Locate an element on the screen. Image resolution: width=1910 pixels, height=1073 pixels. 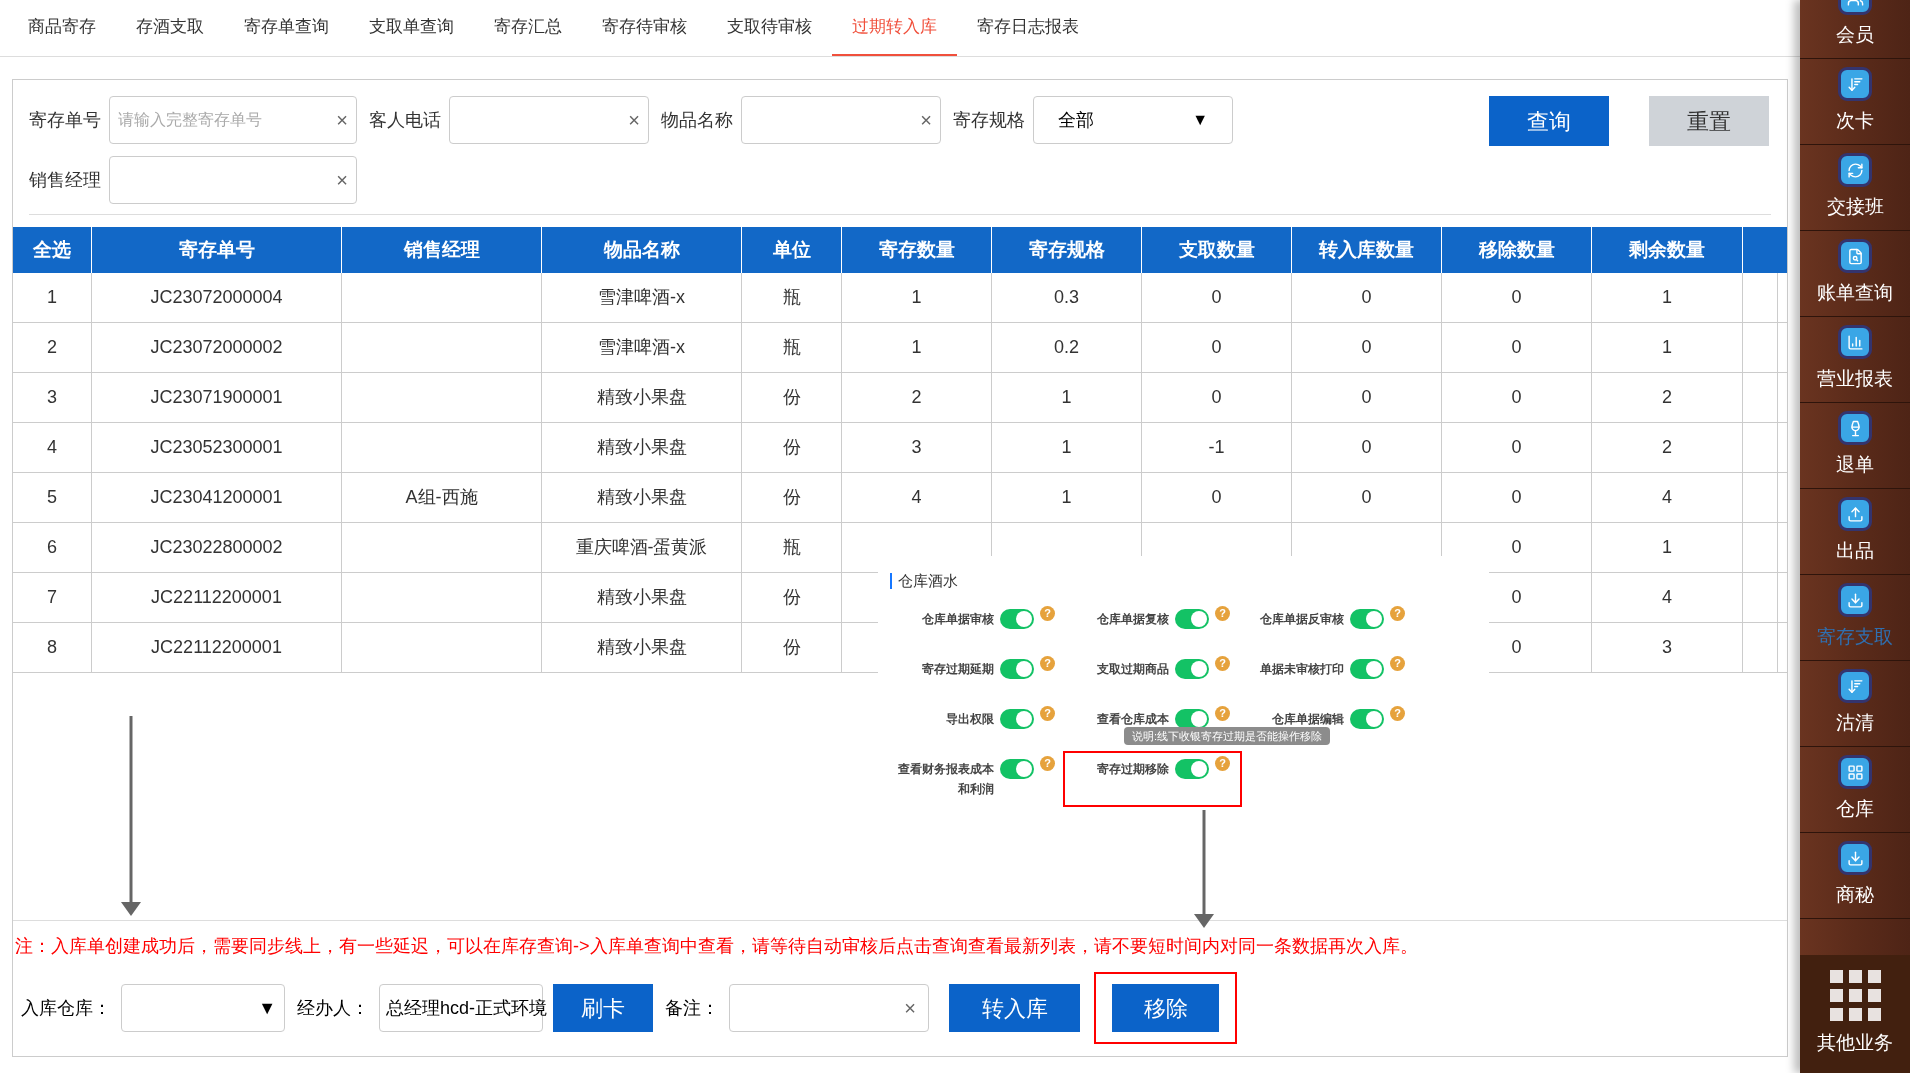
tooltip: 说明:线下收银寄存过期是否能操作移除 is located at coordinates (1227, 736).